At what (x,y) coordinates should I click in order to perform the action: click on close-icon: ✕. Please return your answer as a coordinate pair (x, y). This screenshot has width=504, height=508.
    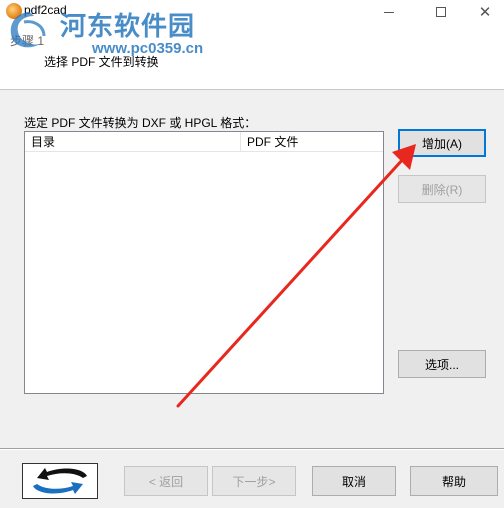
    Looking at the image, I should click on (485, 12).